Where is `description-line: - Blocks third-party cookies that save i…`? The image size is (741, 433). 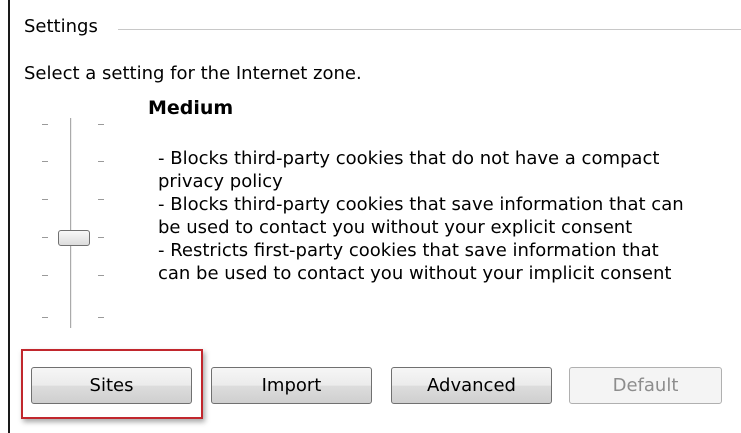 description-line: - Blocks third-party cookies that save i… is located at coordinates (421, 204).